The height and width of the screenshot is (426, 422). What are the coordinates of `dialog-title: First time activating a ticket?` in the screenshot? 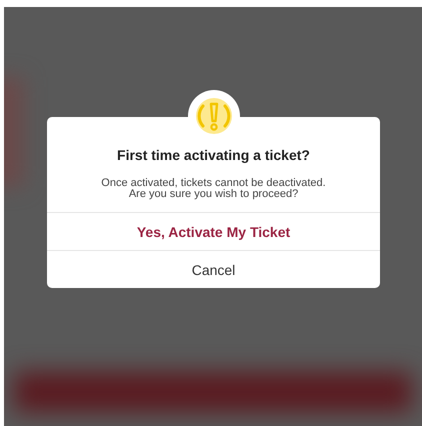 It's located at (213, 155).